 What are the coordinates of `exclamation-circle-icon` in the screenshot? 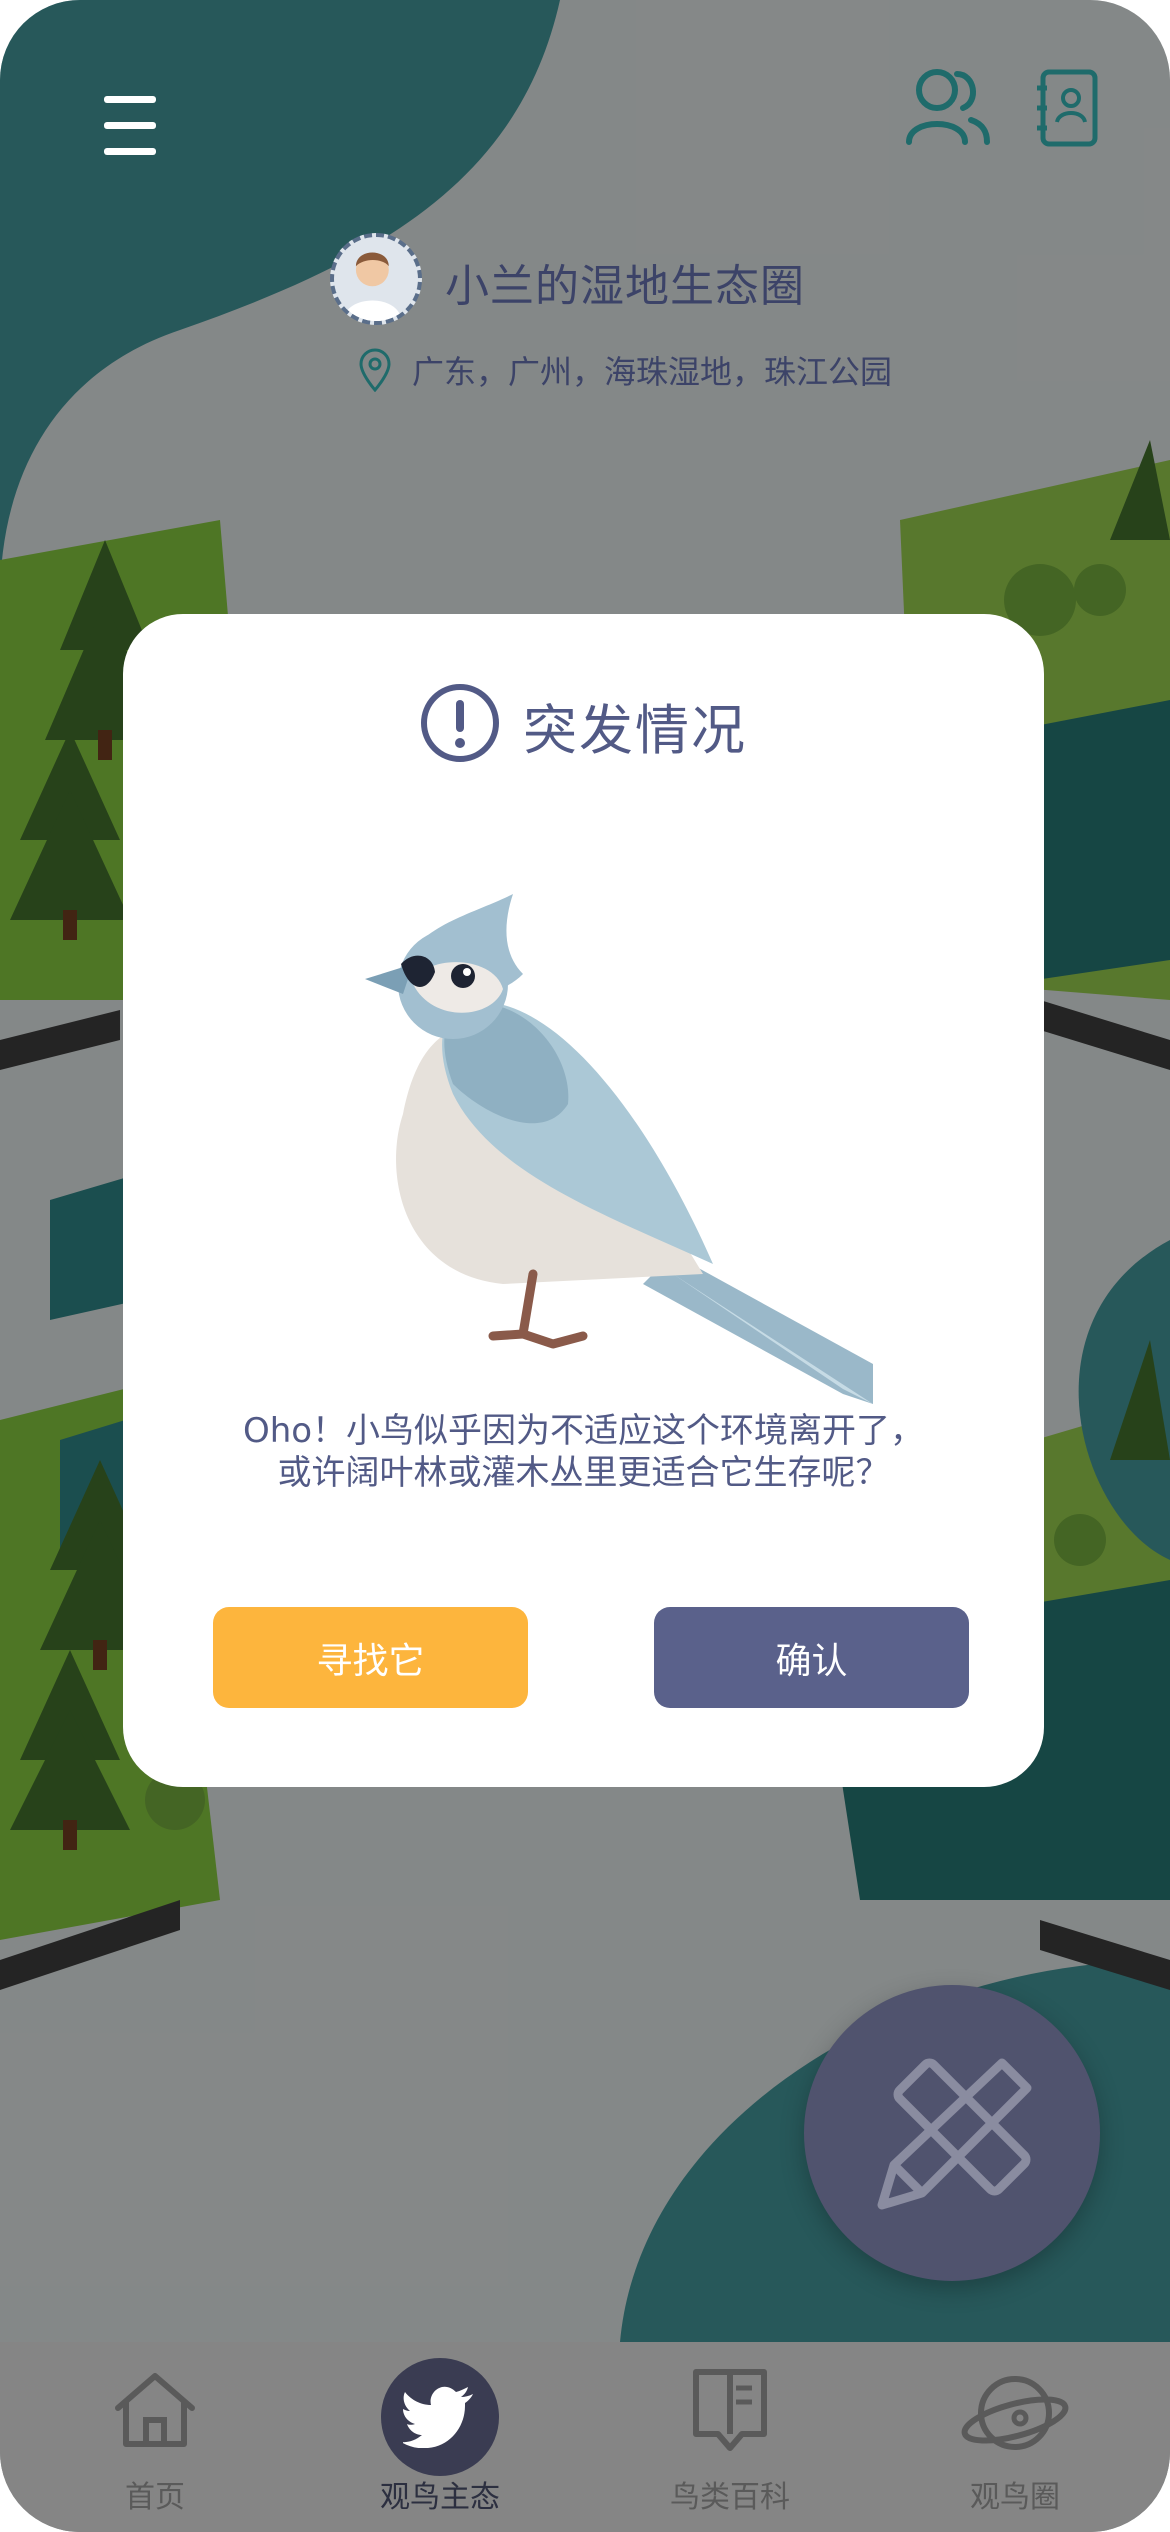 It's located at (460, 723).